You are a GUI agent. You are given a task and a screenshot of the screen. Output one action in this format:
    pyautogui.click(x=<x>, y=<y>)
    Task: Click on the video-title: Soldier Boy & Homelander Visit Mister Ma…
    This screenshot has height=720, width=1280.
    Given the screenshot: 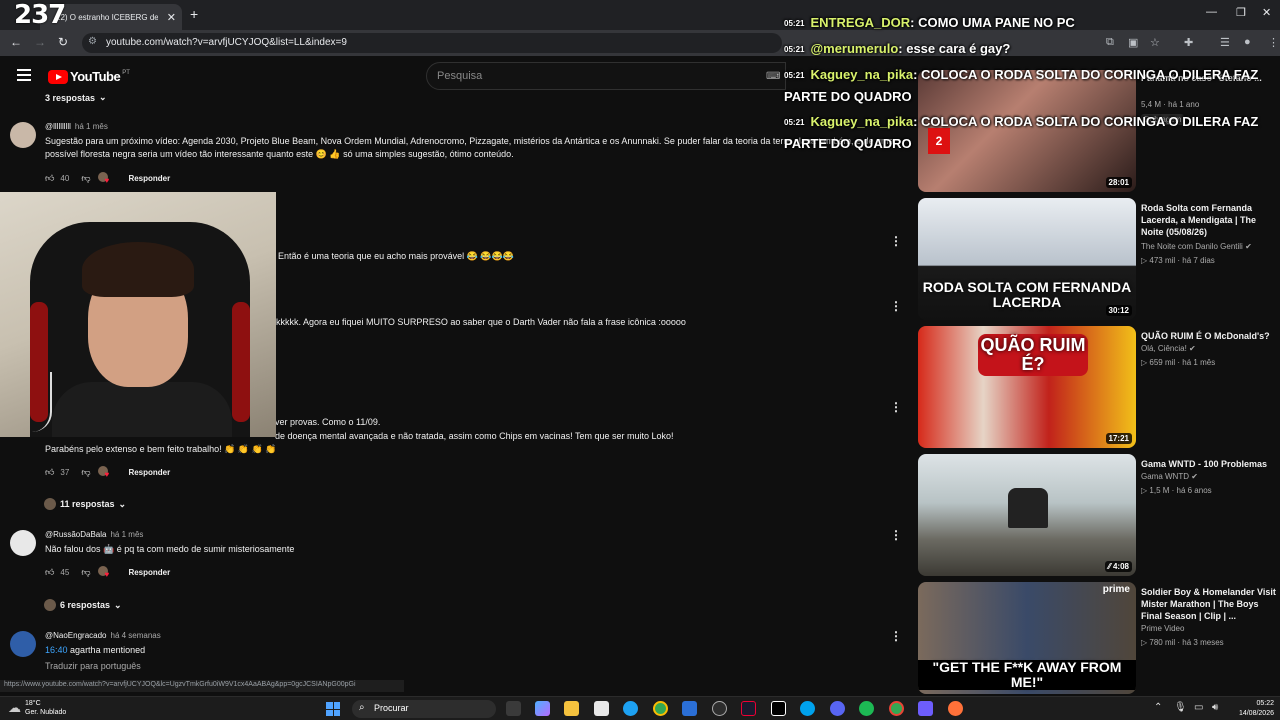 What is the action you would take?
    pyautogui.click(x=1209, y=604)
    